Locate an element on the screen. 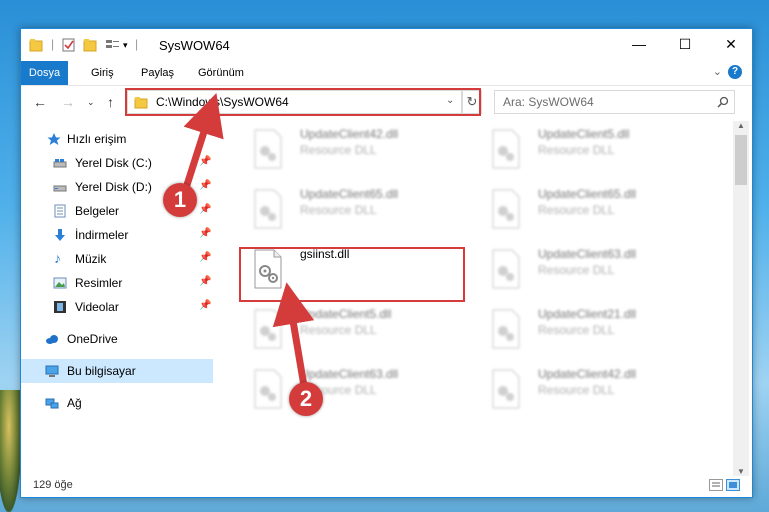  annotation-arrows is located at coordinates (248, 239).